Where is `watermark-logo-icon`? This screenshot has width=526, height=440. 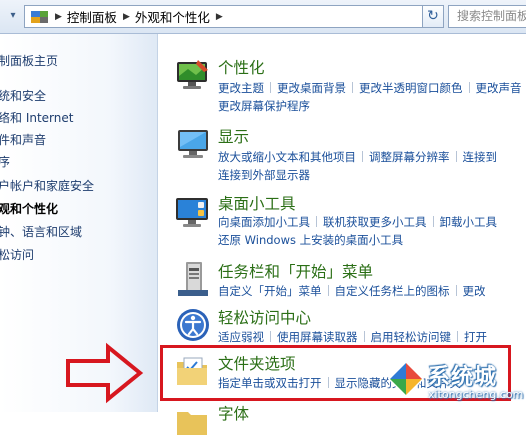
watermark-logo-icon is located at coordinates (406, 379).